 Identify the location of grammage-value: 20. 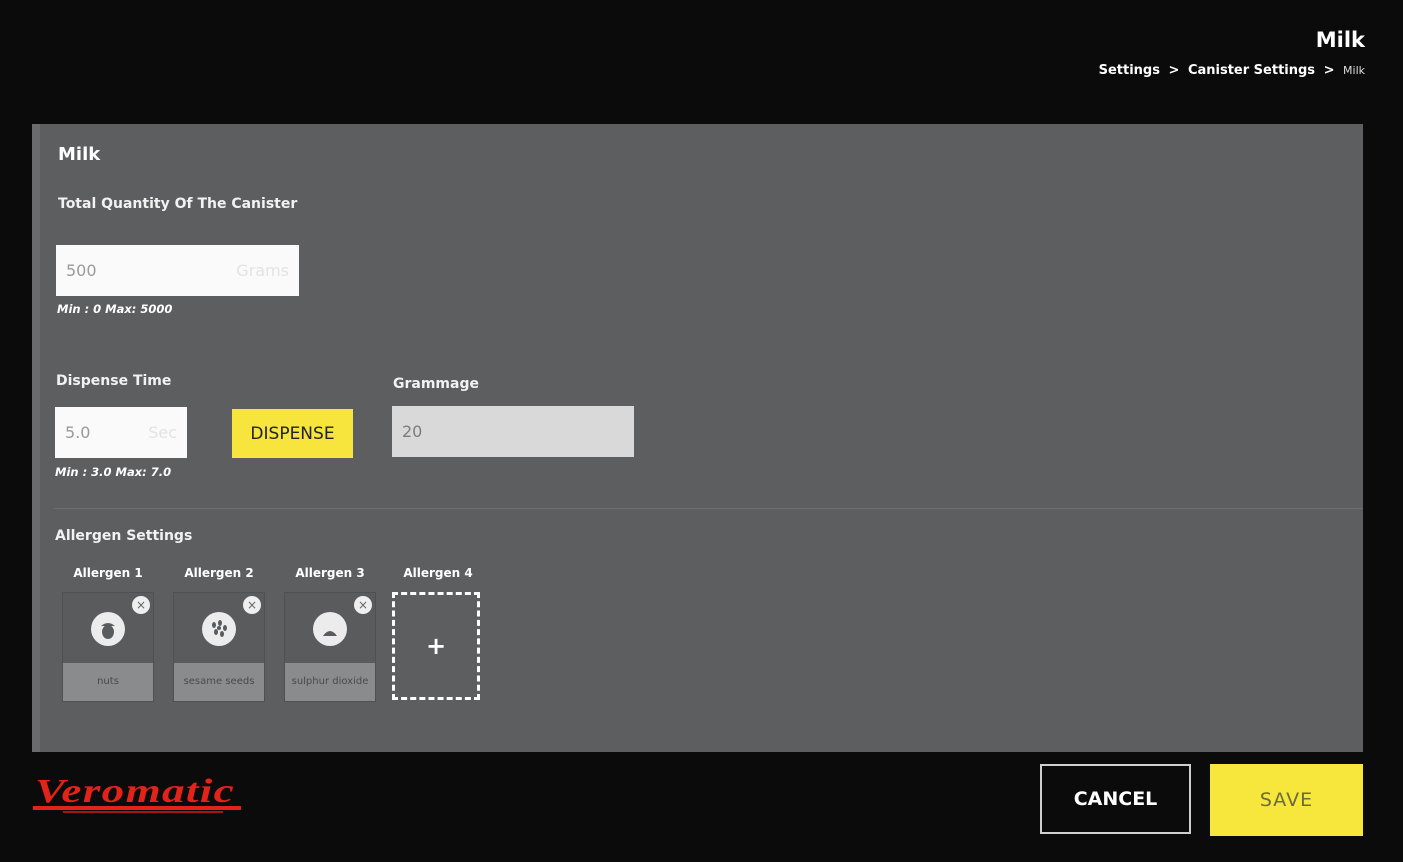
(412, 431).